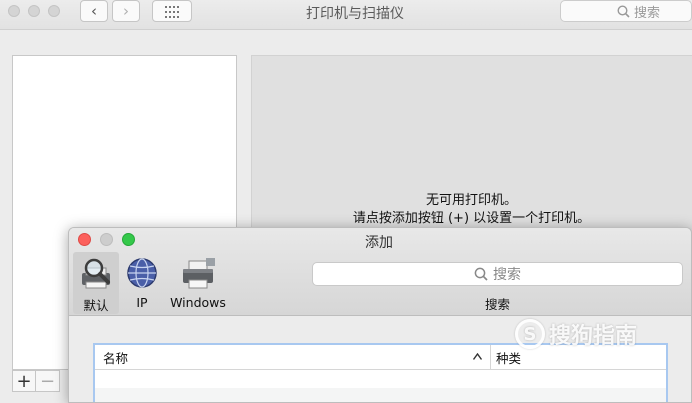 This screenshot has width=692, height=403. What do you see at coordinates (471, 200) in the screenshot?
I see `empty-message-line1: 无可用打印机。` at bounding box center [471, 200].